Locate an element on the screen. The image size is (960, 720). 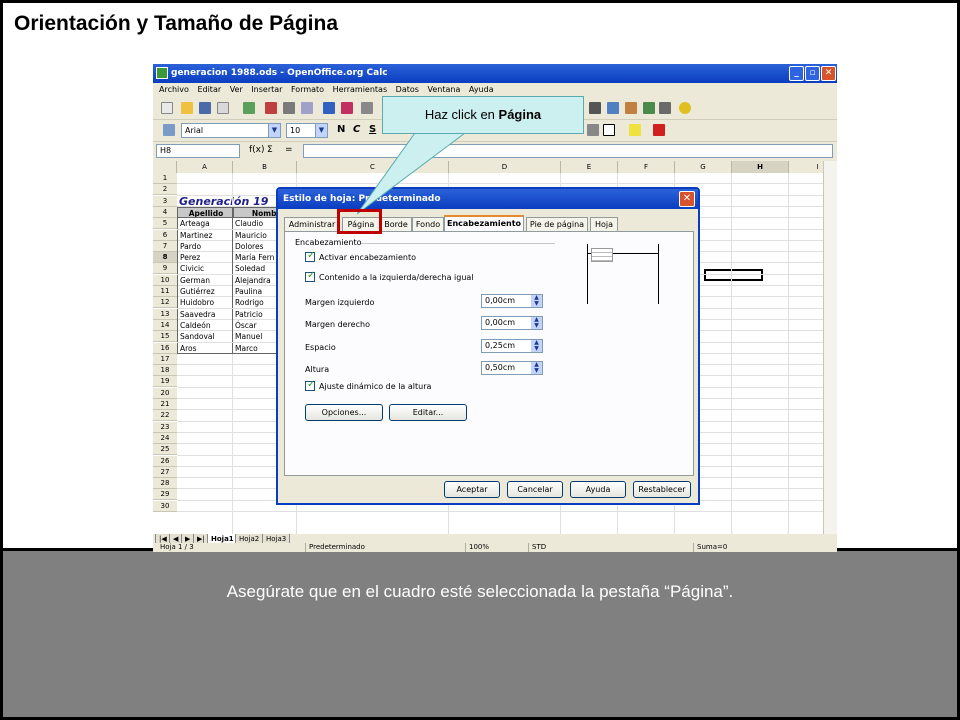
datasource-icon is located at coordinates (631, 108).